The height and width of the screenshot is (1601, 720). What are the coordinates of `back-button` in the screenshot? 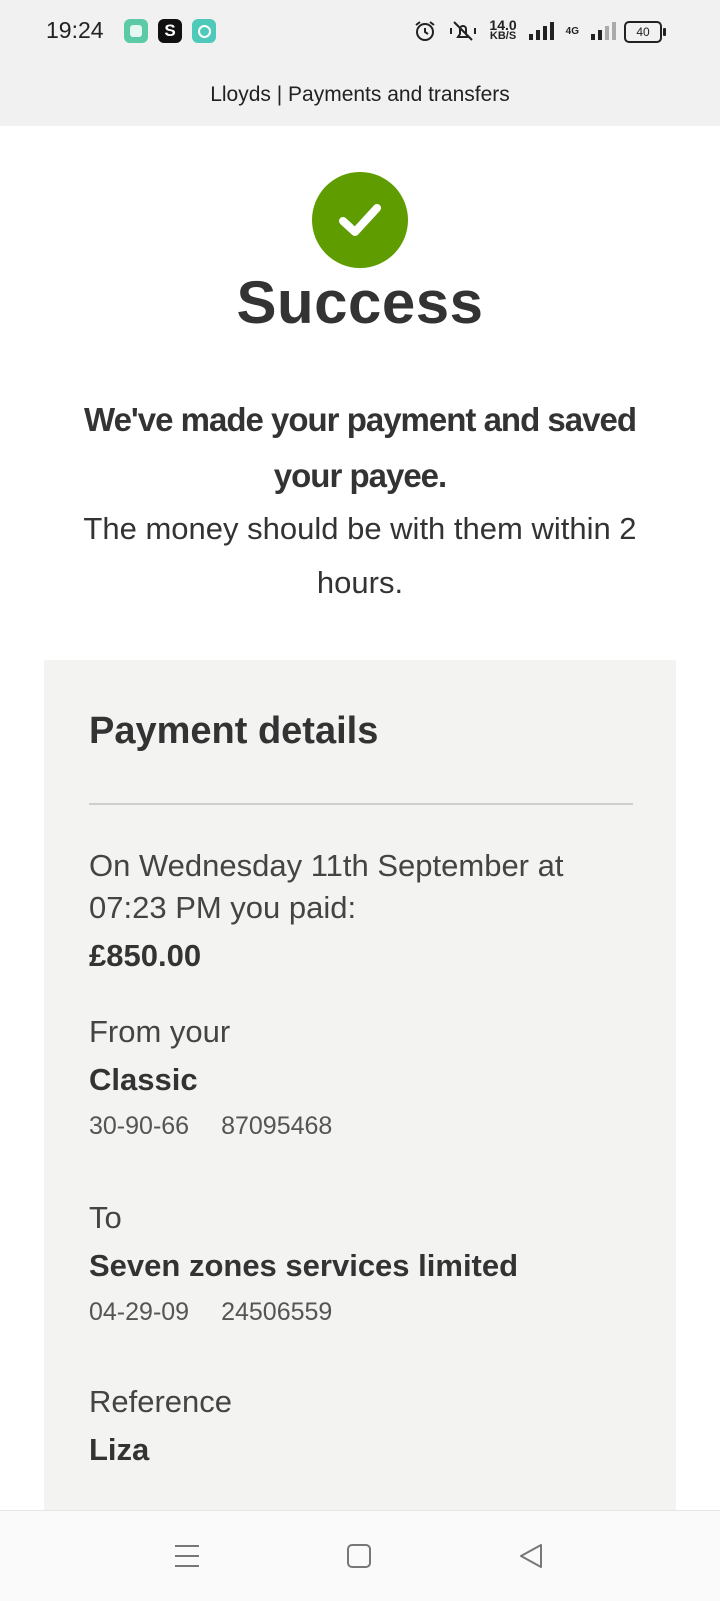 It's located at (532, 1556).